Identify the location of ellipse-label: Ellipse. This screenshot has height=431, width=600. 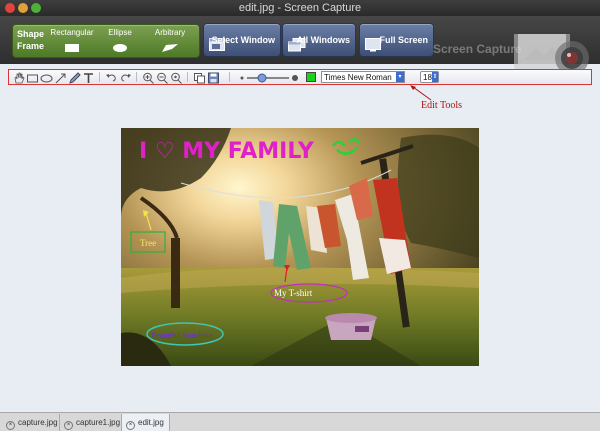
(120, 32).